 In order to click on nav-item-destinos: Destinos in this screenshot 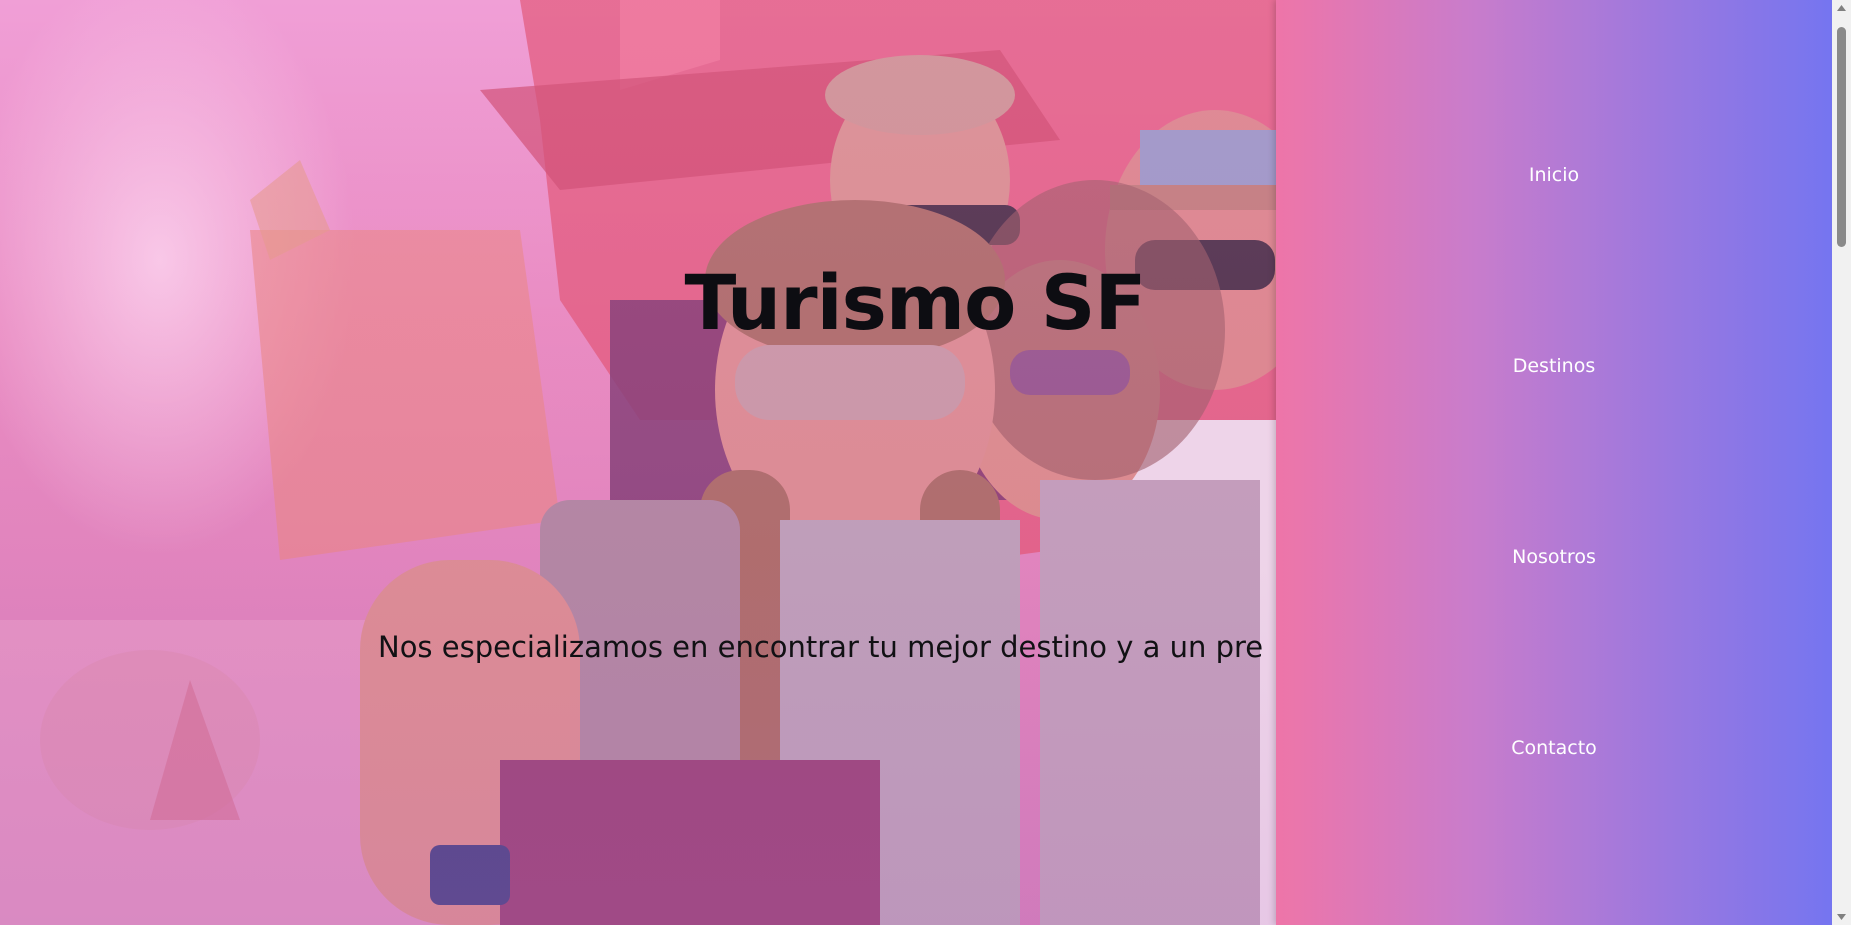, I will do `click(1554, 366)`.